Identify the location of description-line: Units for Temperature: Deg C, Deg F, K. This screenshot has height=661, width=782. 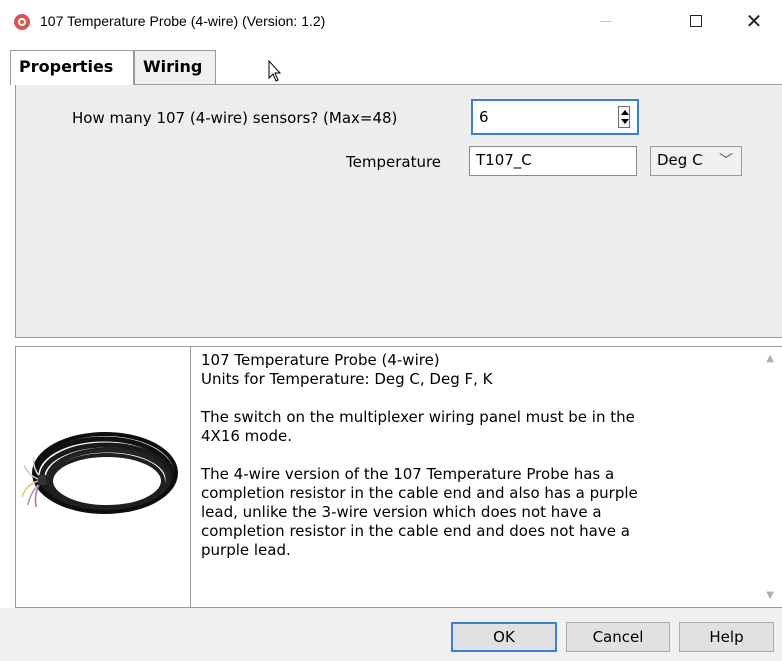
(347, 379).